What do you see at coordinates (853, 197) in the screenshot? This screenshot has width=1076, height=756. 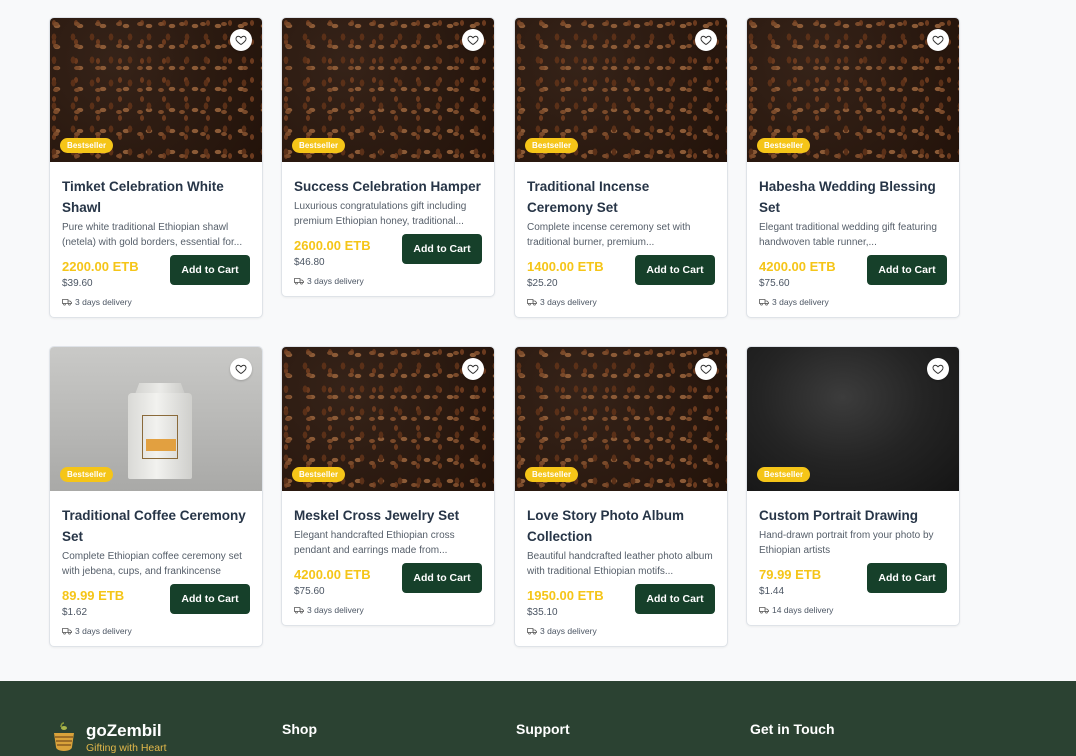 I see `product-title: Habesha Wedding Blessing Set` at bounding box center [853, 197].